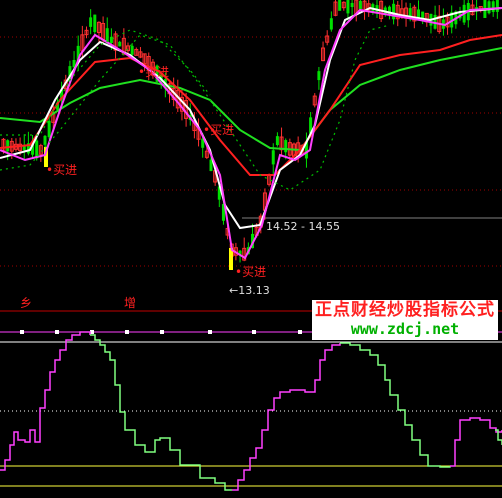 This screenshot has width=502, height=498. Describe the element at coordinates (130, 303) in the screenshot. I see `mid-mark: 增` at that location.